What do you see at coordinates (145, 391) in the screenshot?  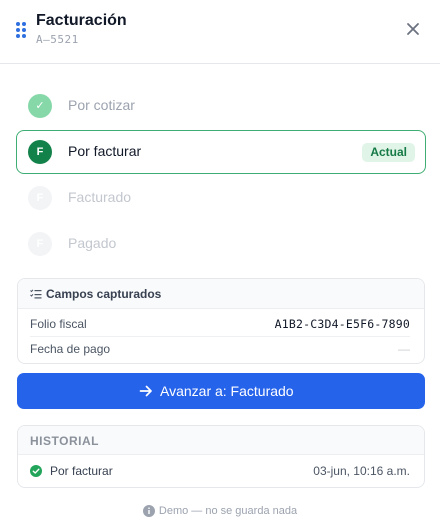 I see `arrow-right-icon` at bounding box center [145, 391].